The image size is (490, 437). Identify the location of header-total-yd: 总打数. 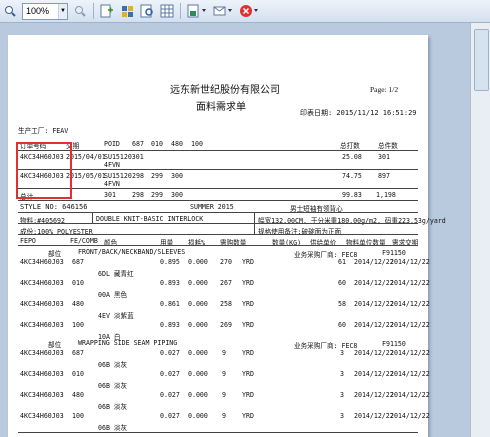
(350, 146).